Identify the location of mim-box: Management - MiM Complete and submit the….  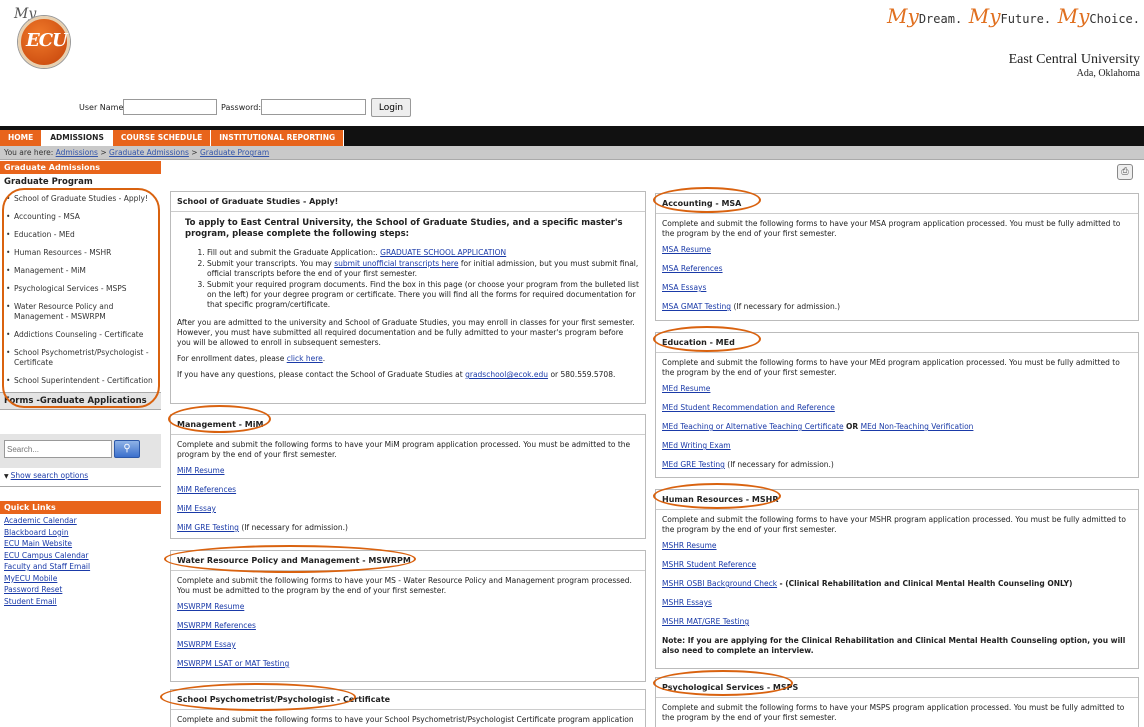
(408, 476).